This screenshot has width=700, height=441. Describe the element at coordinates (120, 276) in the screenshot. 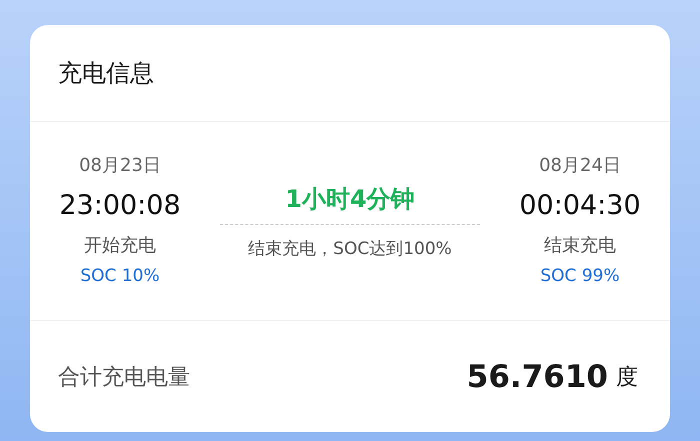

I see `soc-text: SOC 10%` at that location.